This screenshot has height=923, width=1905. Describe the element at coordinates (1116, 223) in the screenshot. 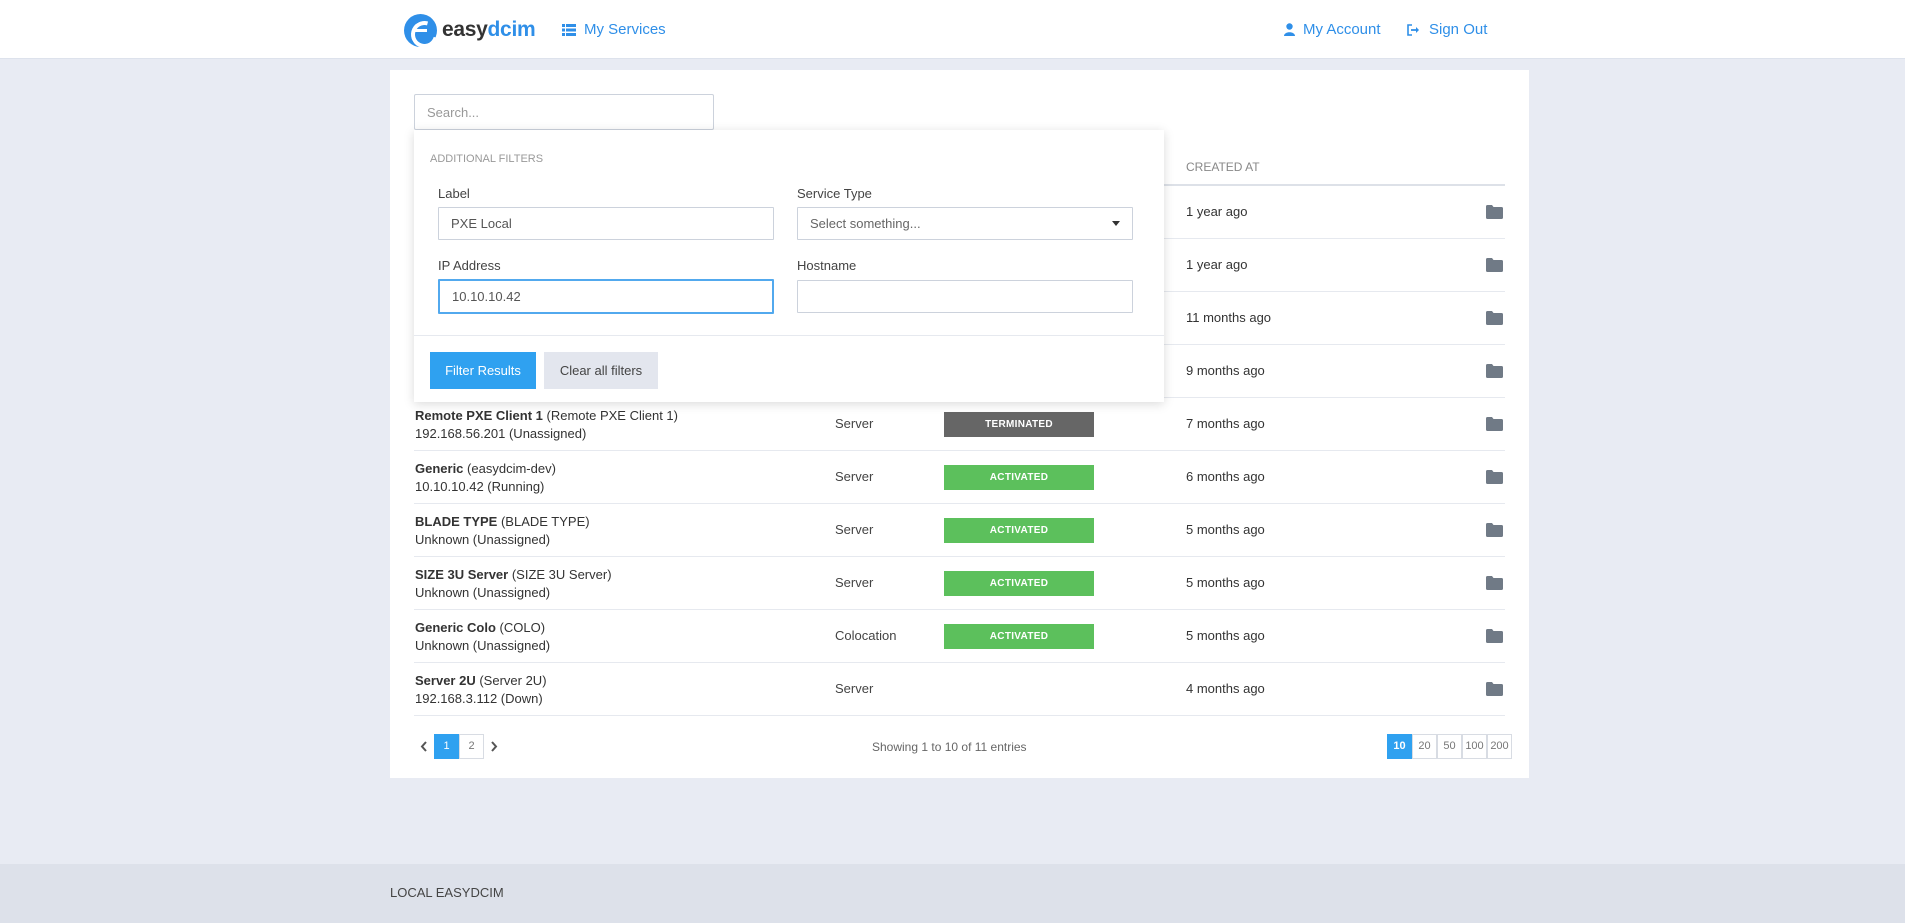

I see `caret-down-icon` at that location.